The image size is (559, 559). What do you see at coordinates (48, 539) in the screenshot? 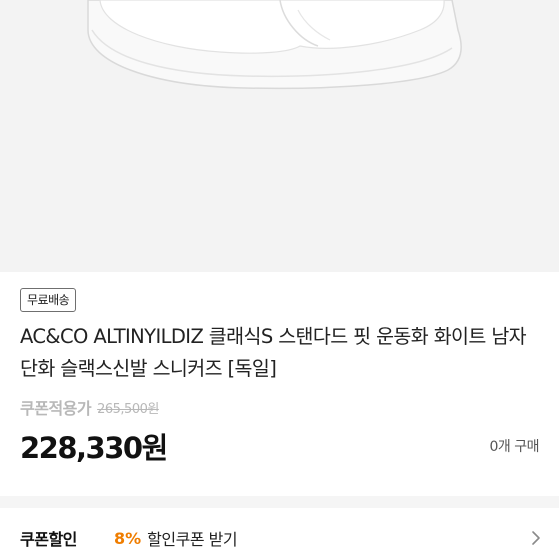
I see `coupon-discount-label: 쿠폰할인` at bounding box center [48, 539].